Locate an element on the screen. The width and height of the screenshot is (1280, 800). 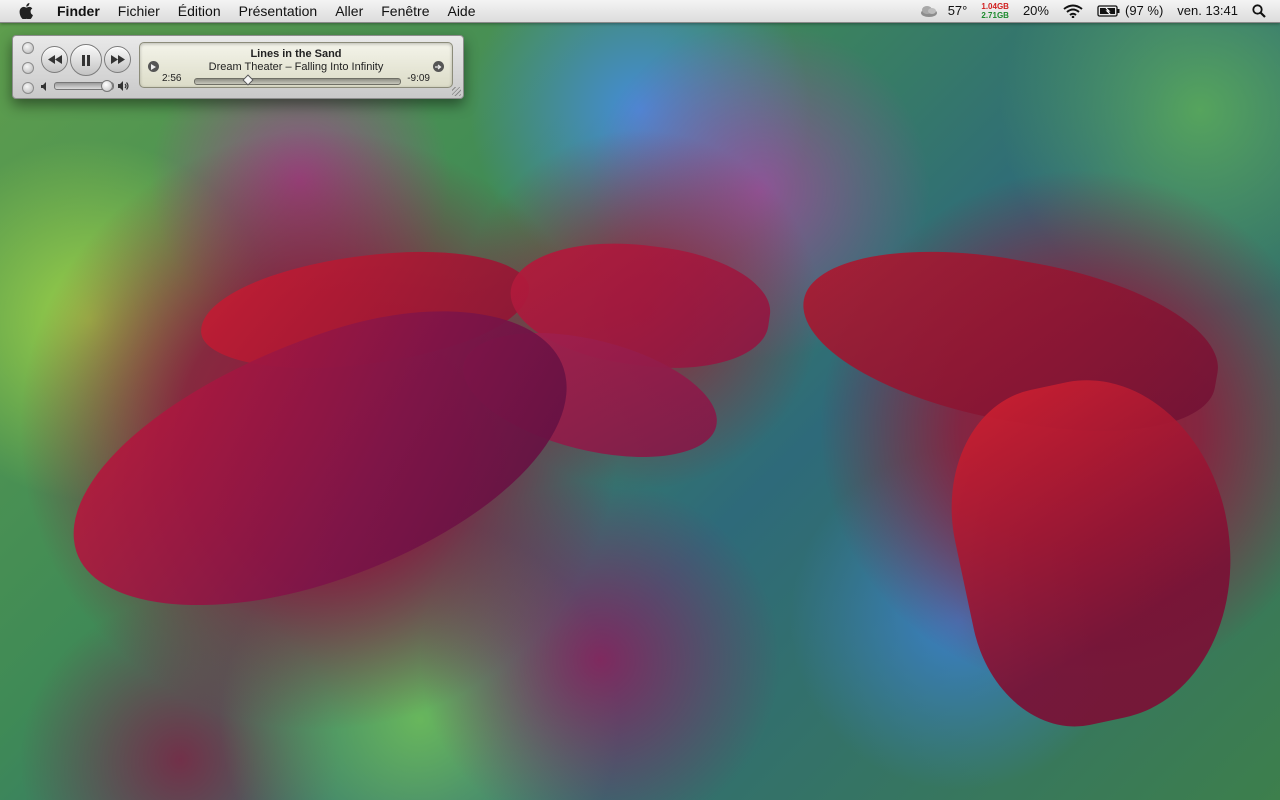
menu-app-finder: Finder is located at coordinates (78, 11).